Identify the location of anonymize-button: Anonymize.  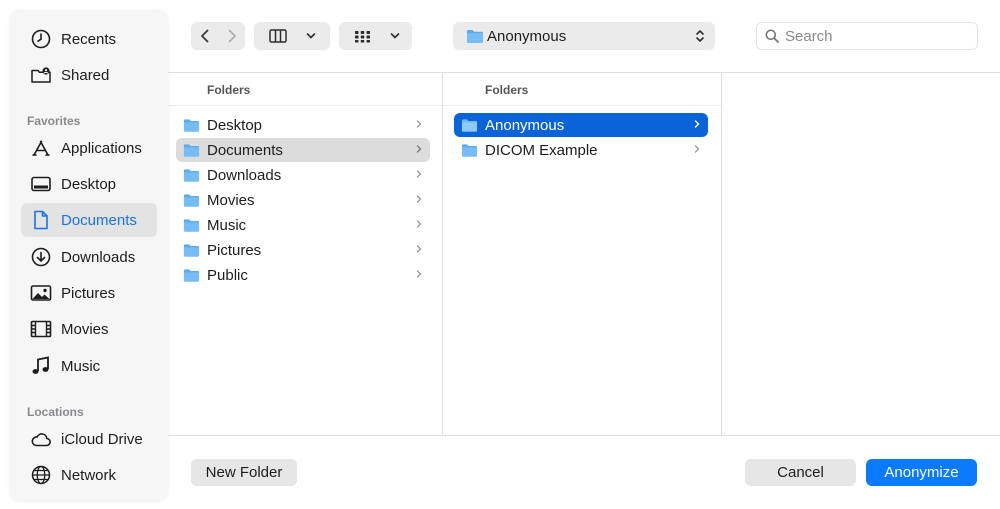
(921, 472).